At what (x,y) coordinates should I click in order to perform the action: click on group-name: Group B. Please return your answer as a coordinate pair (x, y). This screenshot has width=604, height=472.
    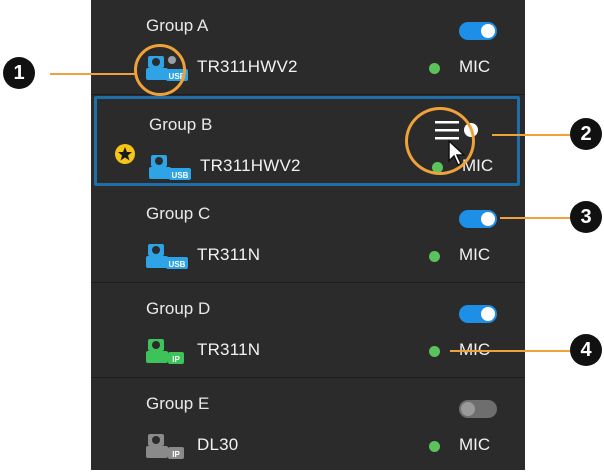
    Looking at the image, I should click on (181, 124).